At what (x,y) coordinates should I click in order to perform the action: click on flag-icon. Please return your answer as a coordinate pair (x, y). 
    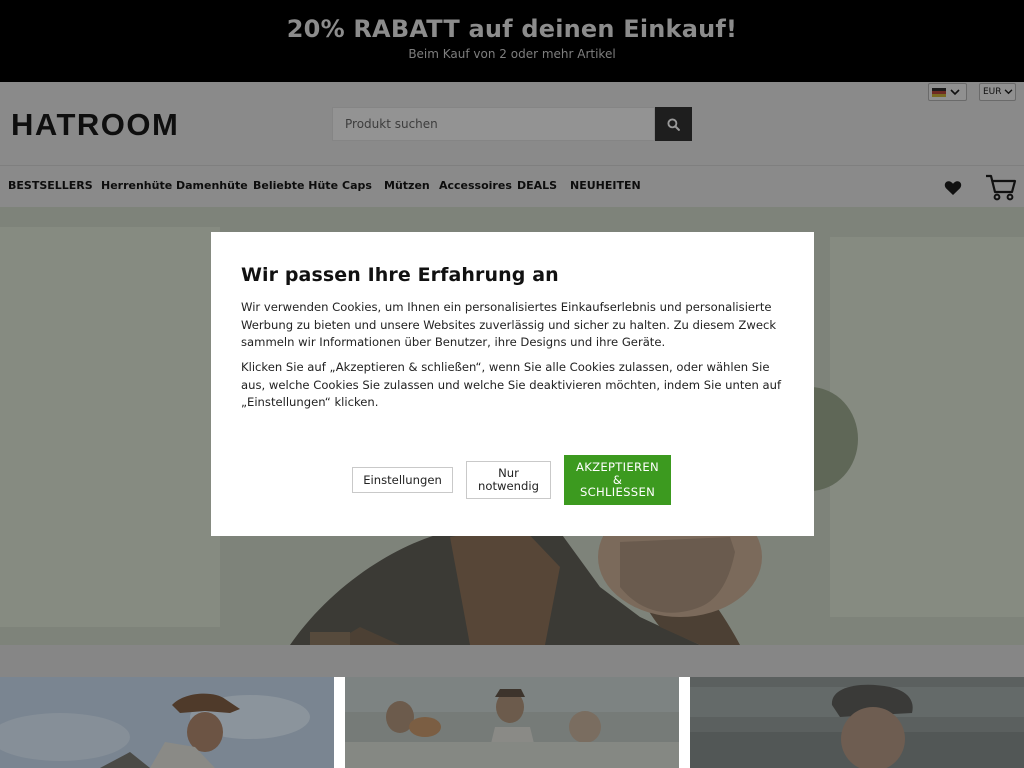
    Looking at the image, I should click on (939, 92).